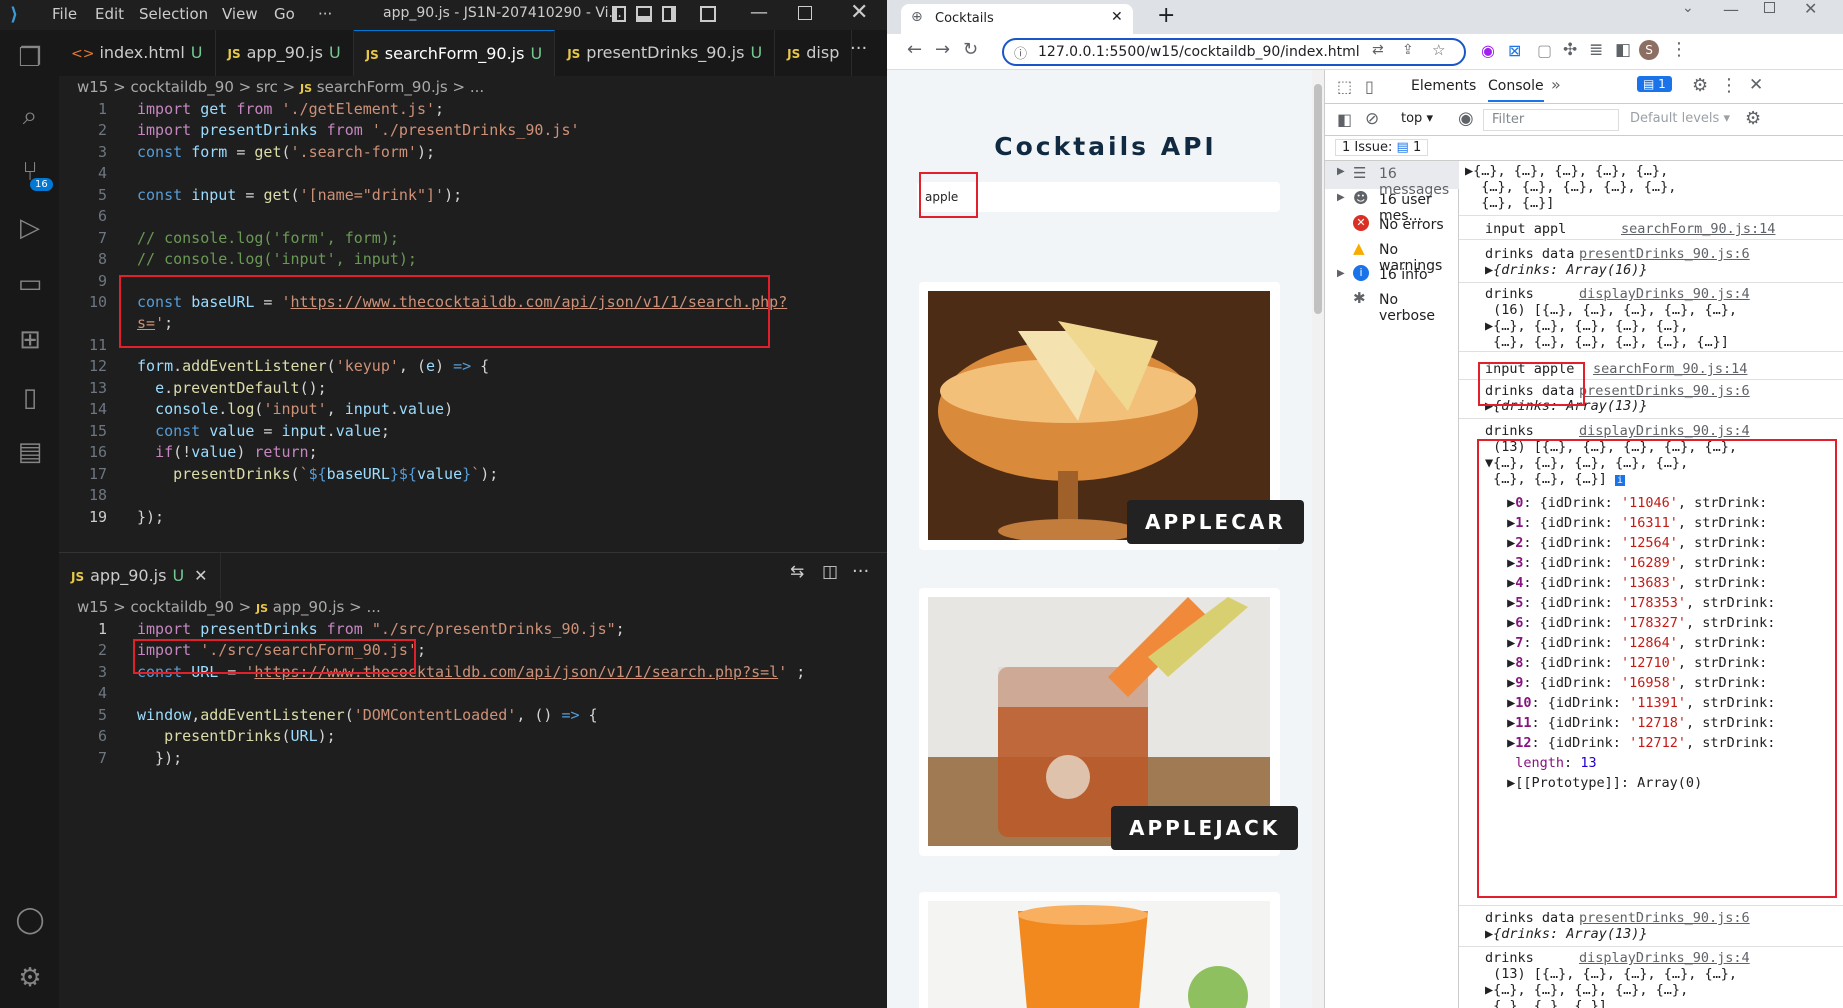 This screenshot has width=1843, height=1008. What do you see at coordinates (1443, 86) in the screenshot?
I see `tab-elements: Elements` at bounding box center [1443, 86].